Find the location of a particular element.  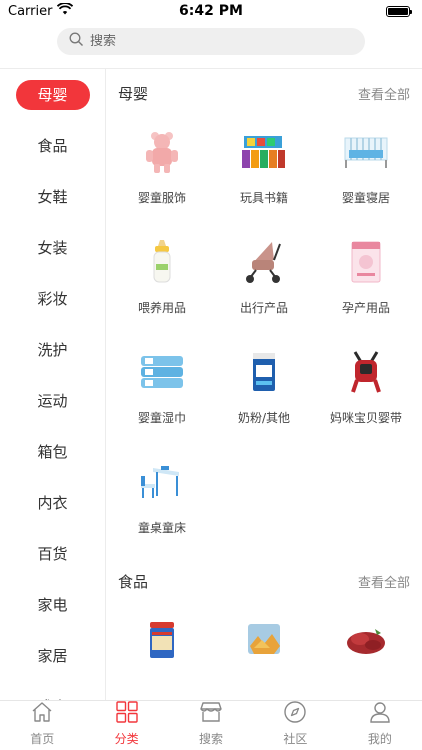

subcategory-item: 出行产品 is located at coordinates (264, 282).